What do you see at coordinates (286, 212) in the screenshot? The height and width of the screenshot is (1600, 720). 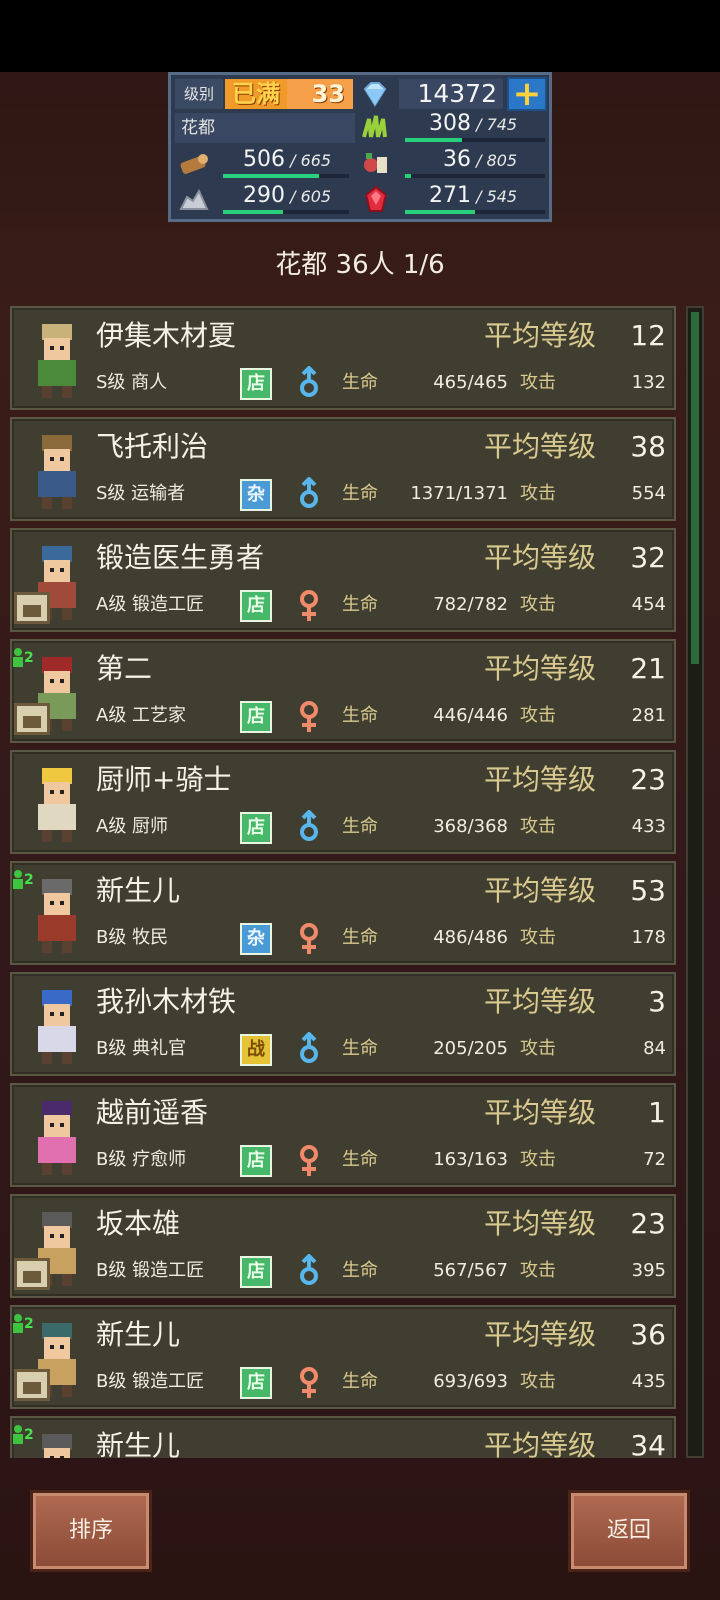 I see `ore-bar` at bounding box center [286, 212].